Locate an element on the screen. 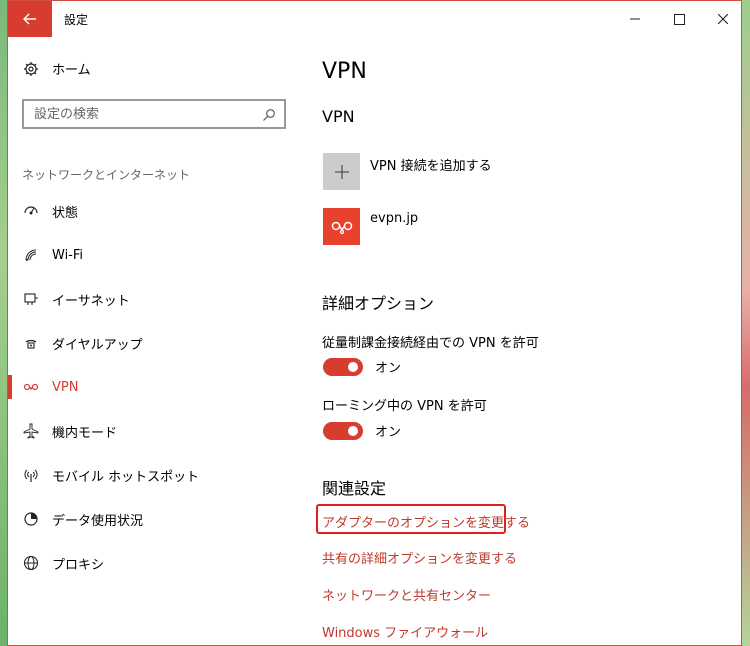 The image size is (750, 646). sidebar-item-label: プロキシ is located at coordinates (78, 565).